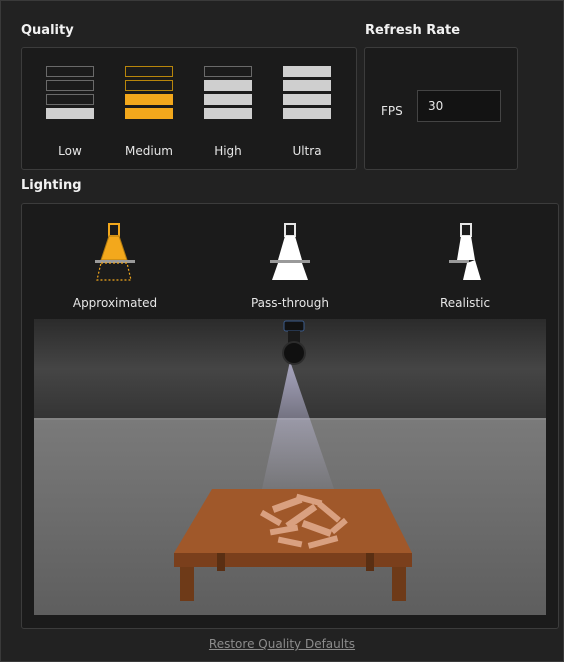 The width and height of the screenshot is (564, 662). What do you see at coordinates (465, 303) in the screenshot?
I see `lighting-option-label: Realistic` at bounding box center [465, 303].